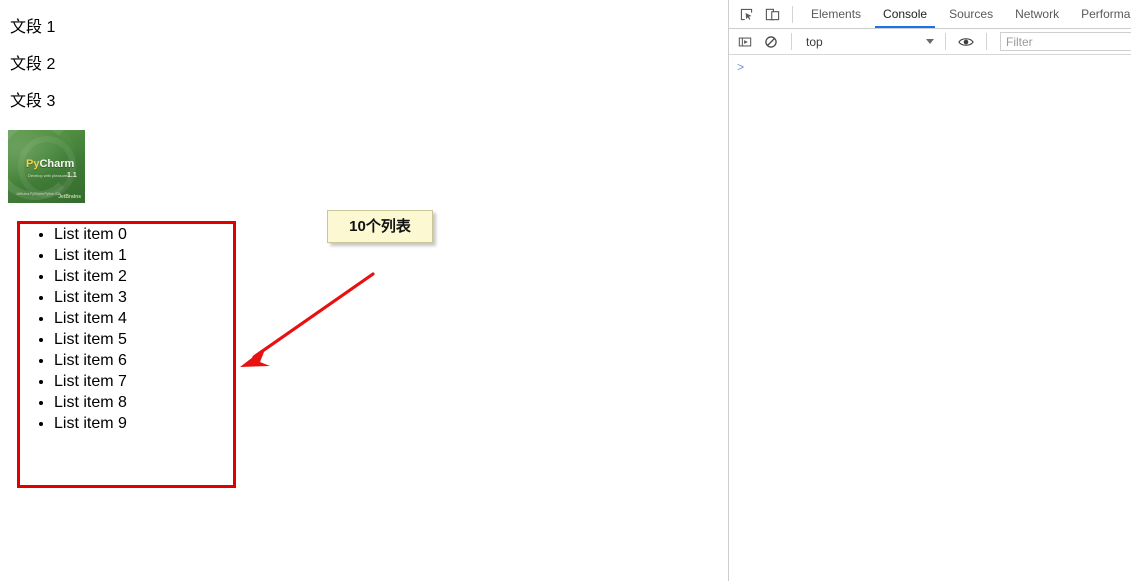 The image size is (1131, 581). Describe the element at coordinates (48, 175) in the screenshot. I see `pycharm-tagline: Develop with pleasure!` at that location.